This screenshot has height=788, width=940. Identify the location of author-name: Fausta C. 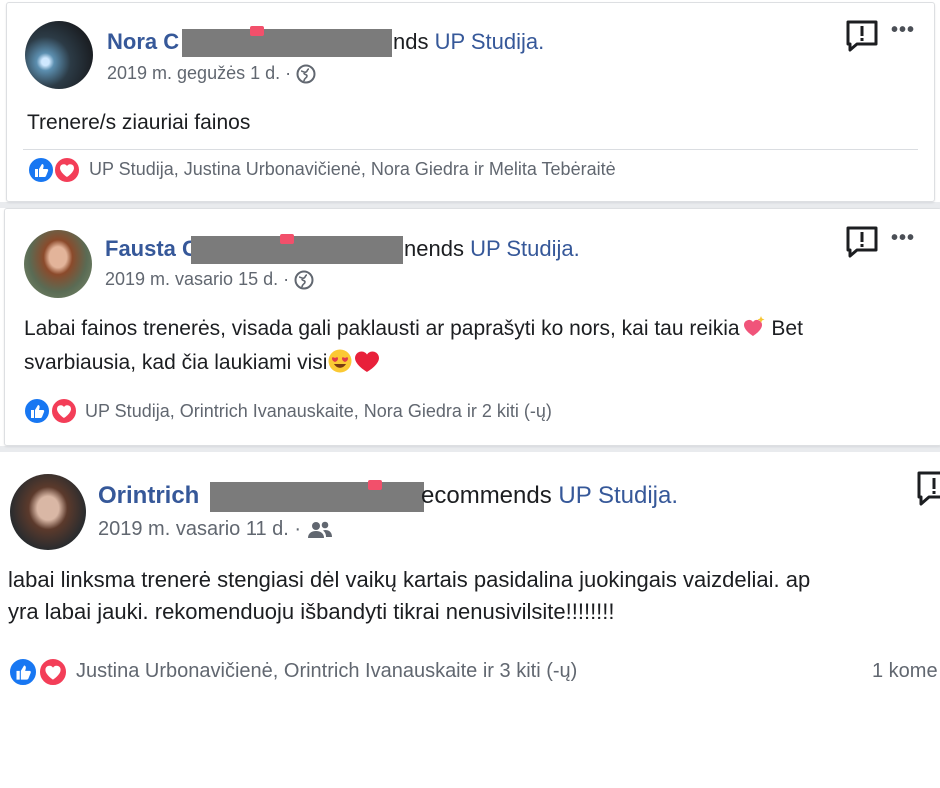
(151, 248).